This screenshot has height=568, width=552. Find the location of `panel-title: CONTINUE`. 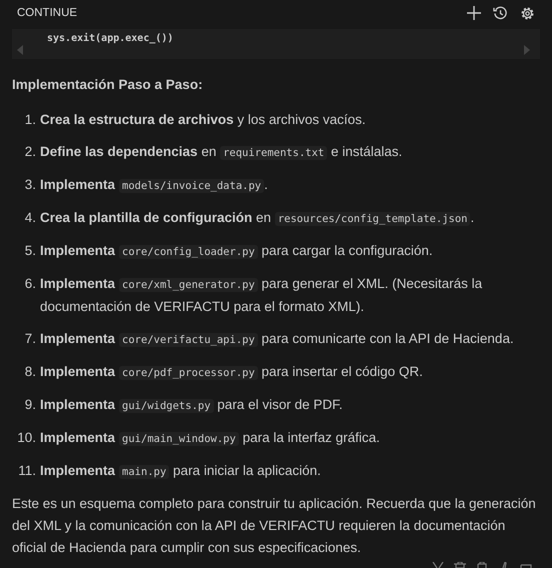

panel-title: CONTINUE is located at coordinates (47, 13).